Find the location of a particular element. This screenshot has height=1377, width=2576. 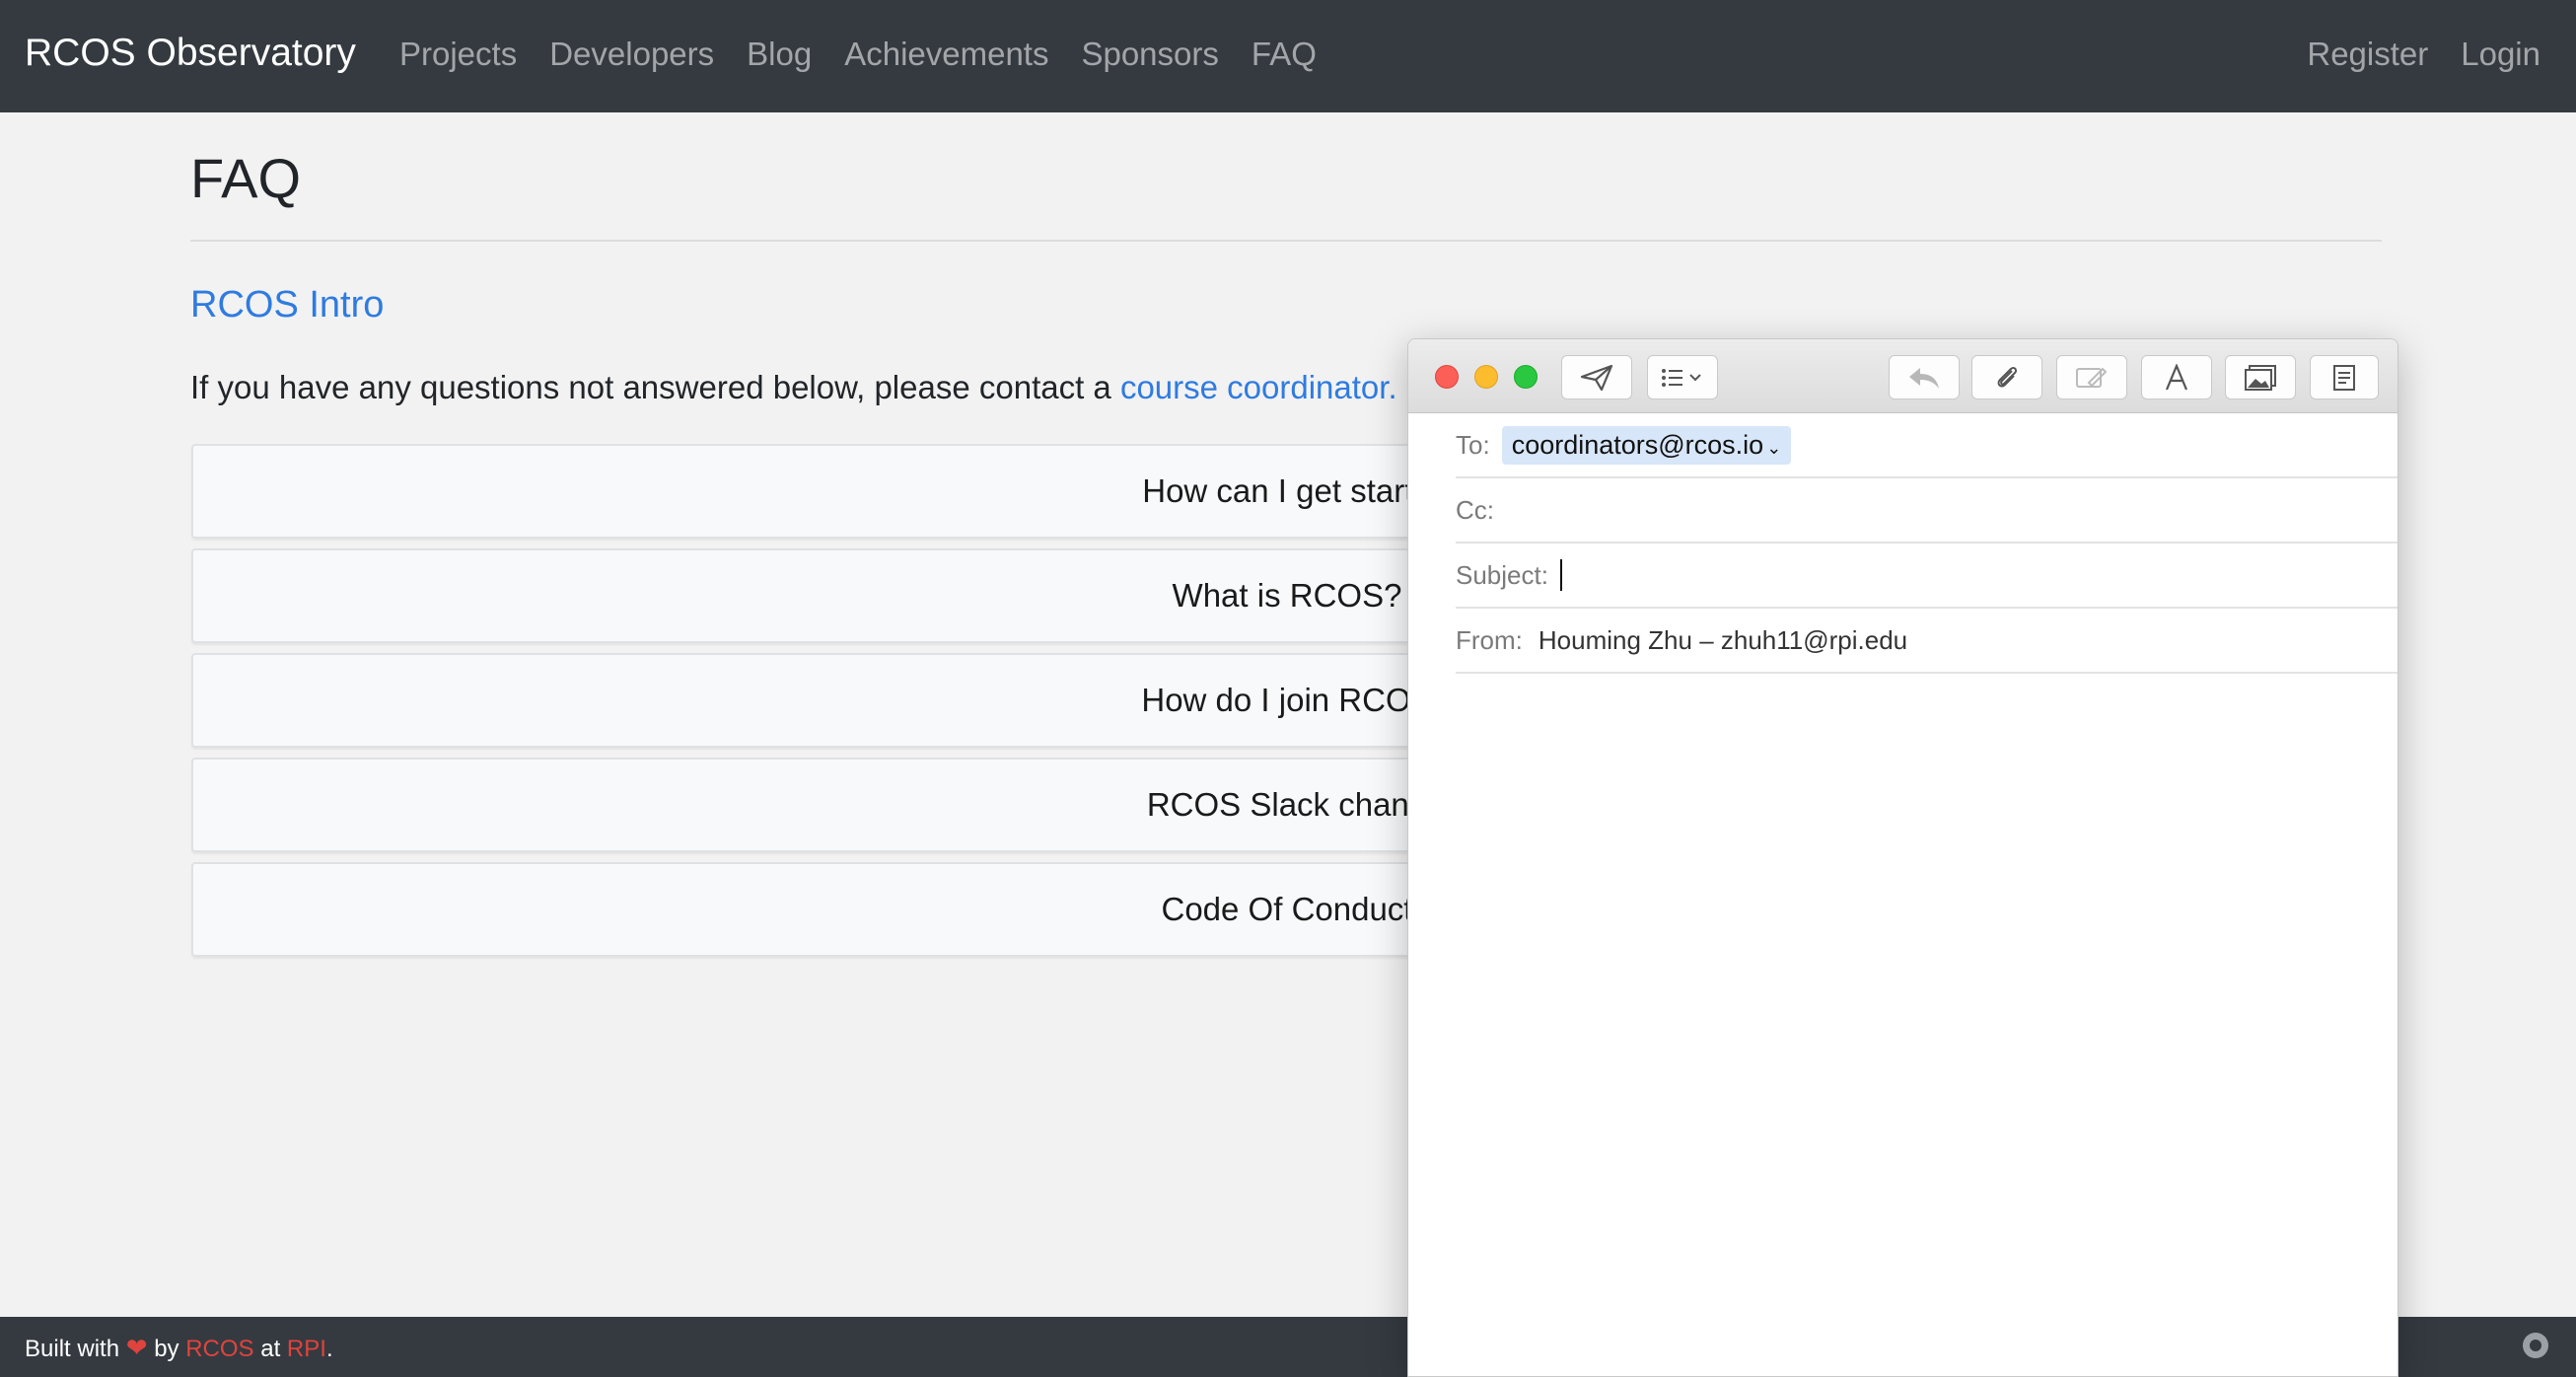

font-icon is located at coordinates (2176, 376).